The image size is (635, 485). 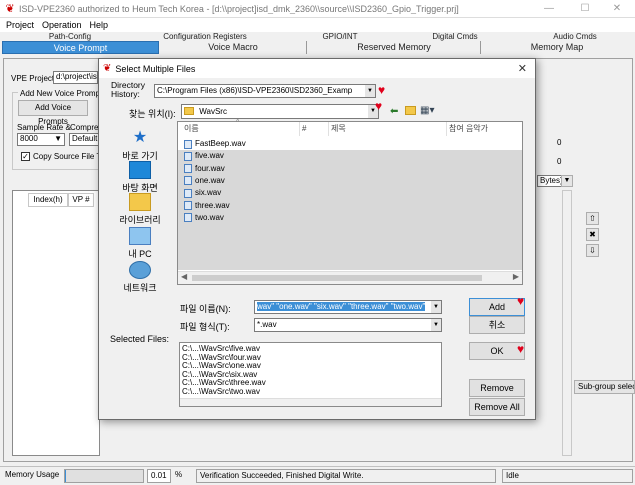 What do you see at coordinates (128, 89) in the screenshot?
I see `directory-history-label: Directory History:` at bounding box center [128, 89].